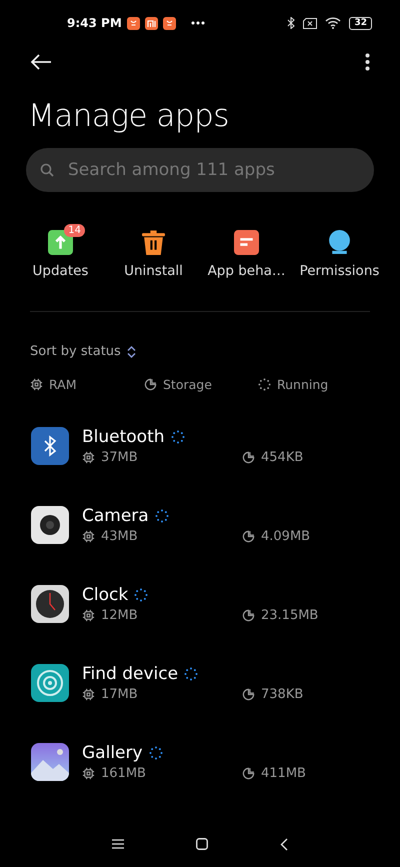 The height and width of the screenshot is (867, 400). I want to click on search-icon, so click(47, 170).